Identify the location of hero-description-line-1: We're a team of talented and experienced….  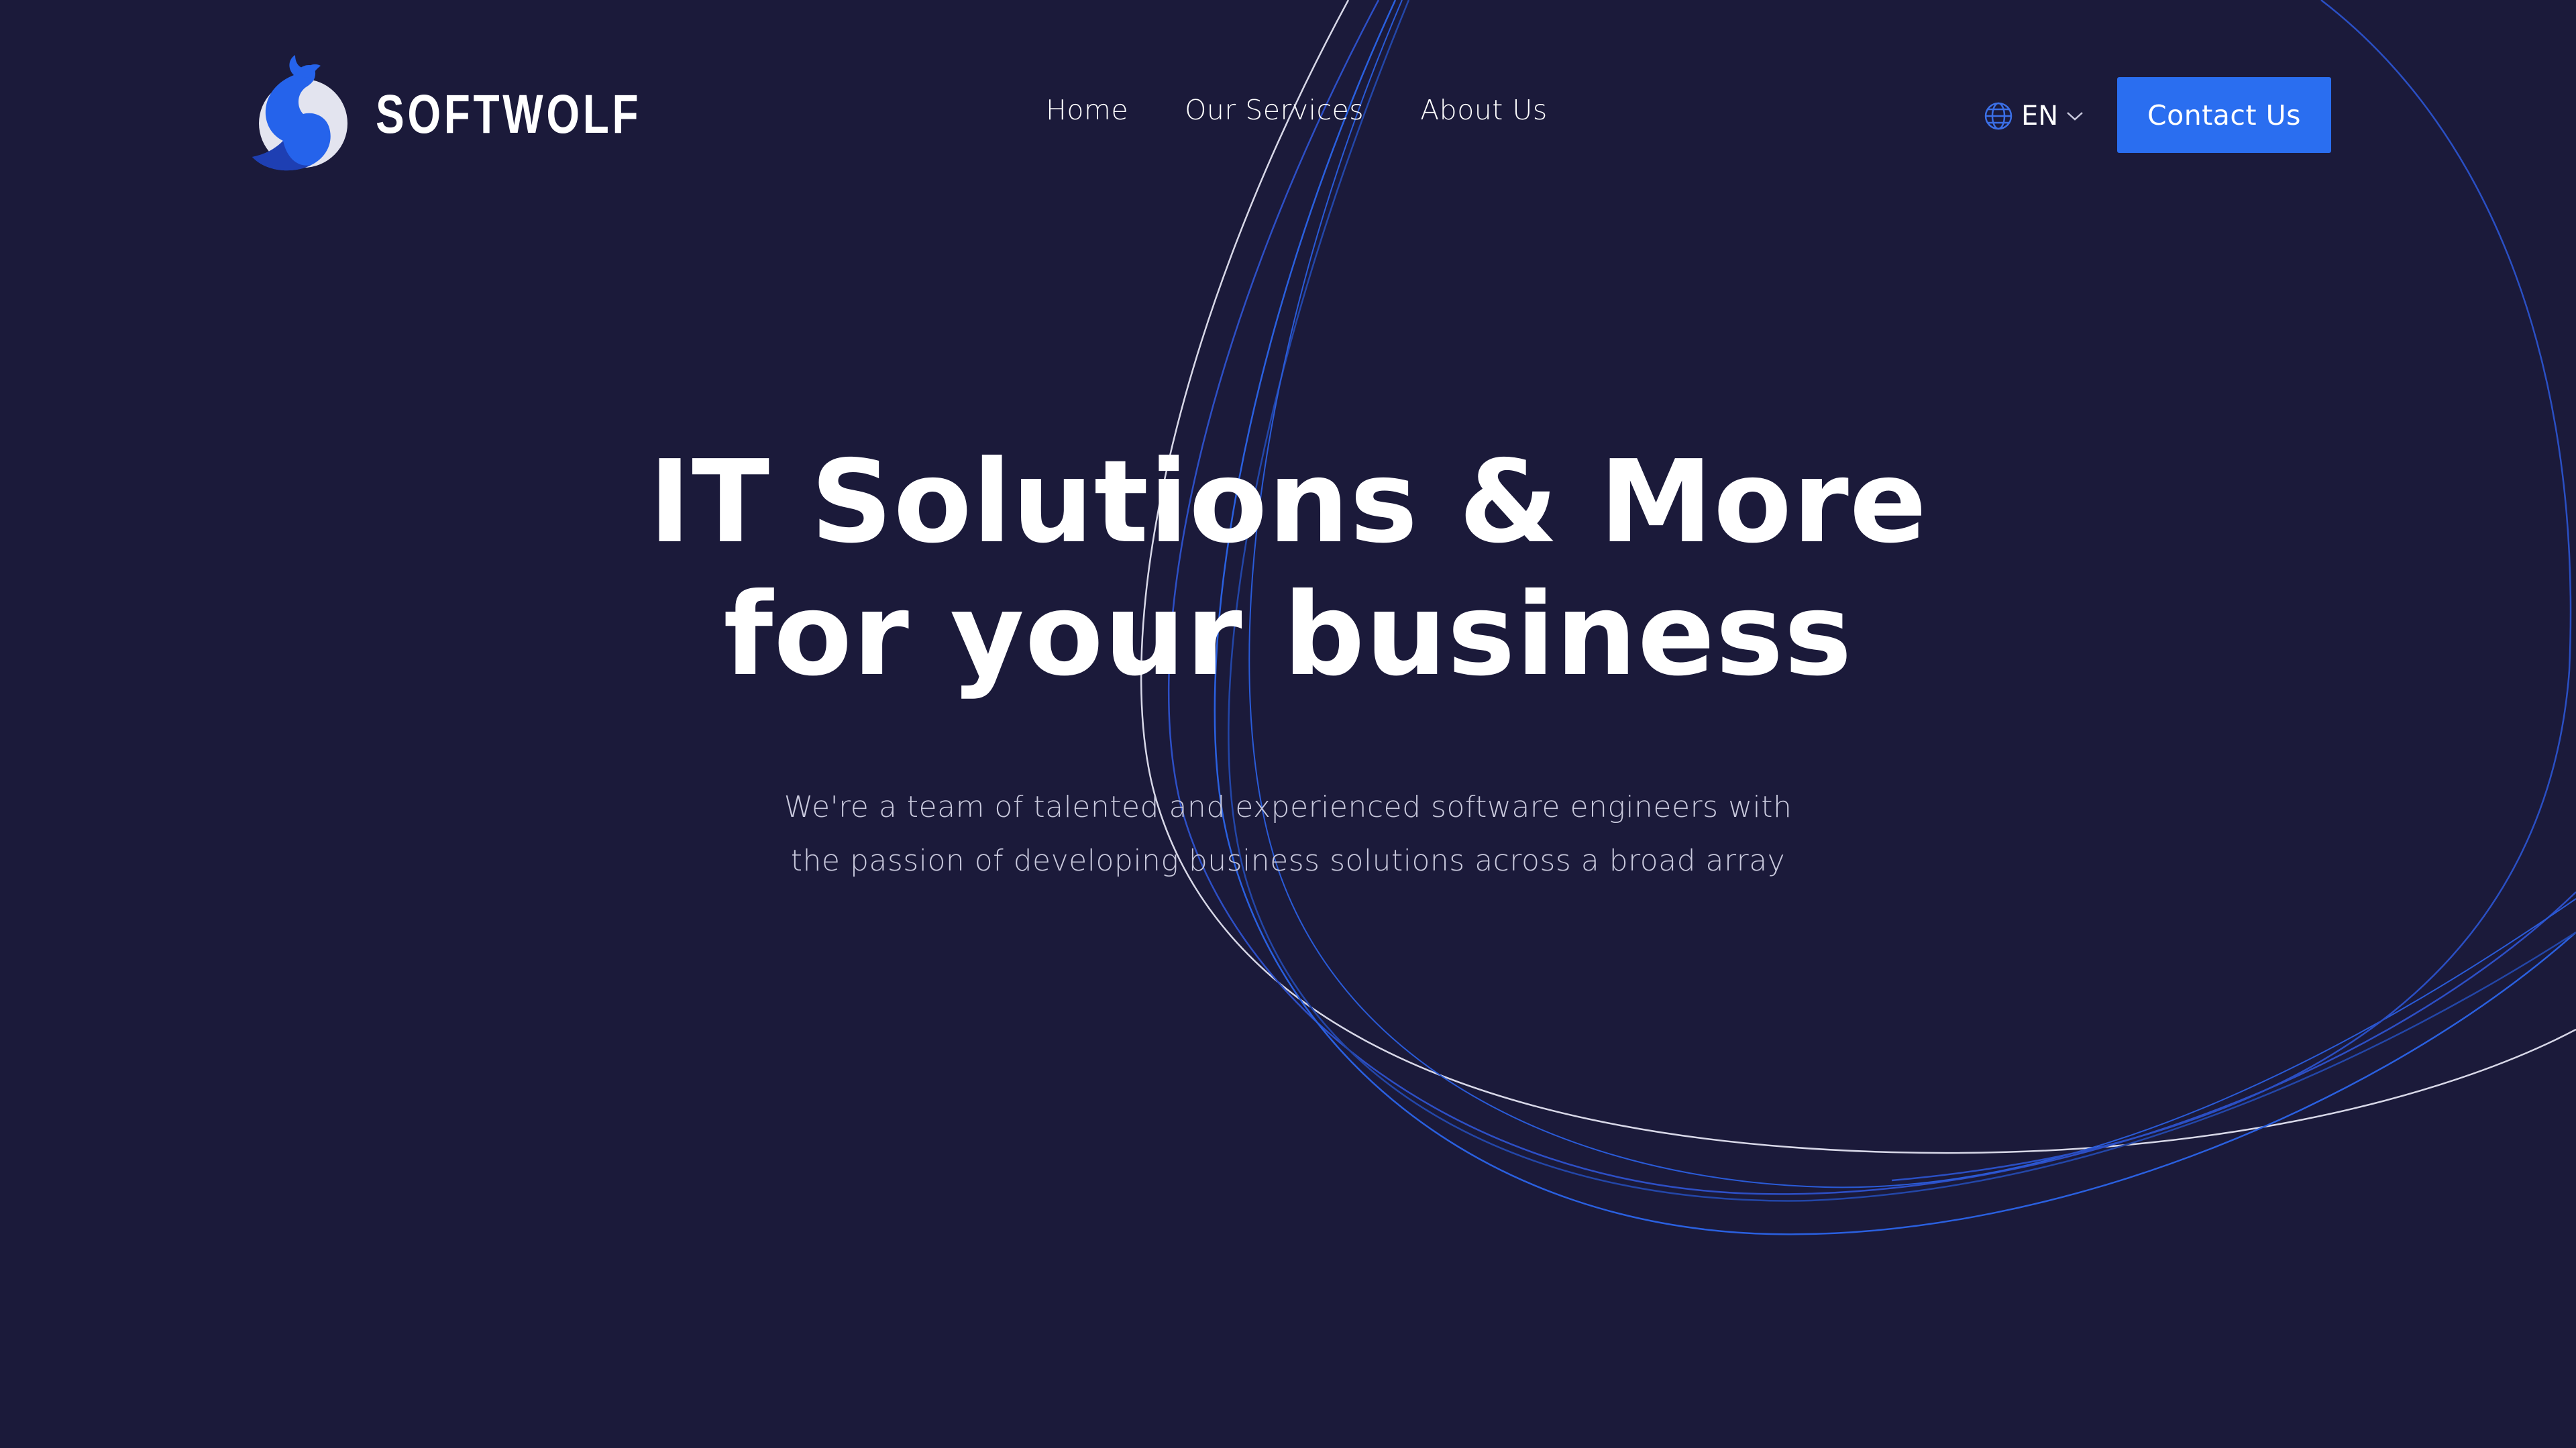
(1288, 807).